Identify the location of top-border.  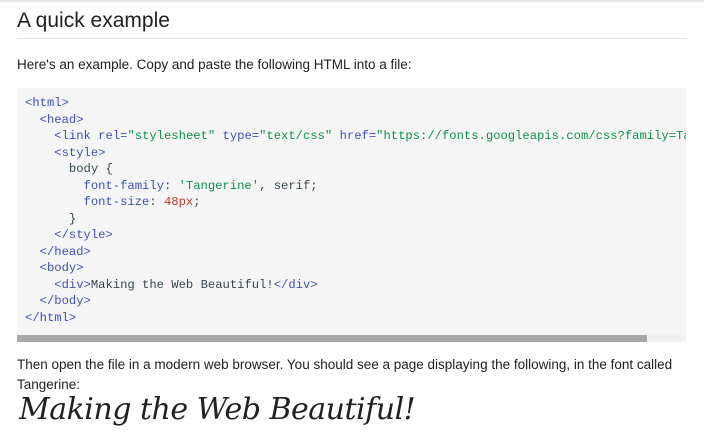
(352, 1).